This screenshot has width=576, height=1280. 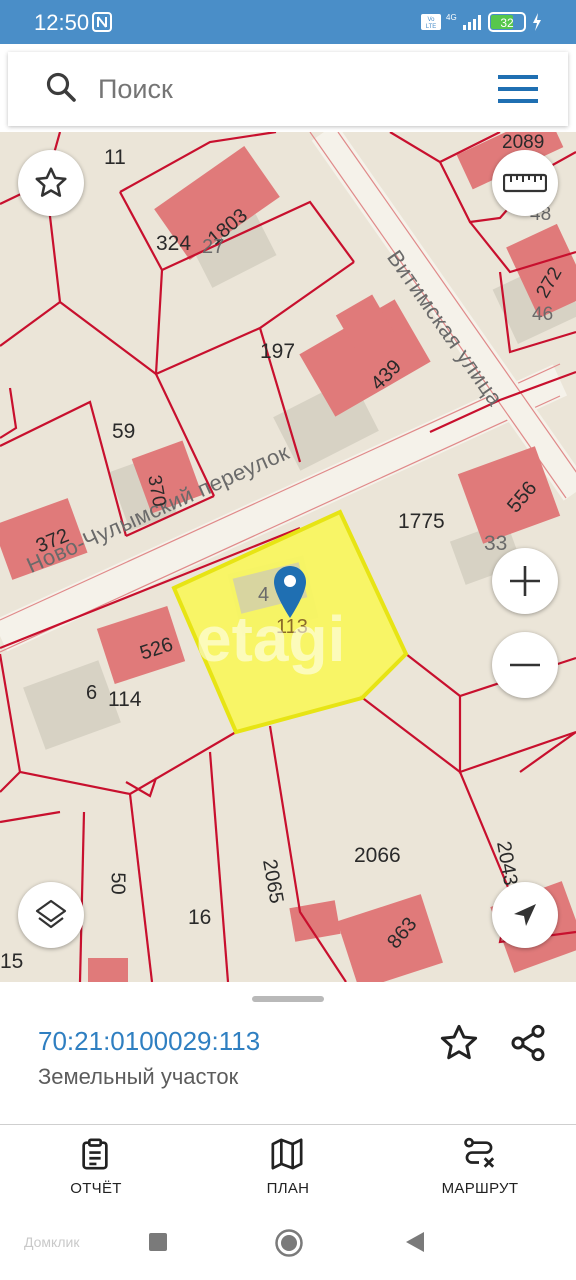 What do you see at coordinates (288, 1188) in the screenshot?
I see `tab-plan-label: ПЛАН` at bounding box center [288, 1188].